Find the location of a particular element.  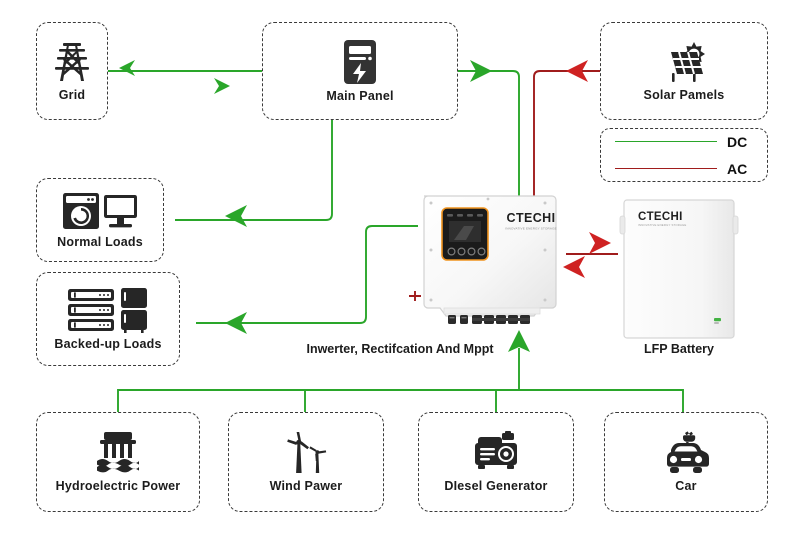

node-grid: Grid is located at coordinates (72, 71).